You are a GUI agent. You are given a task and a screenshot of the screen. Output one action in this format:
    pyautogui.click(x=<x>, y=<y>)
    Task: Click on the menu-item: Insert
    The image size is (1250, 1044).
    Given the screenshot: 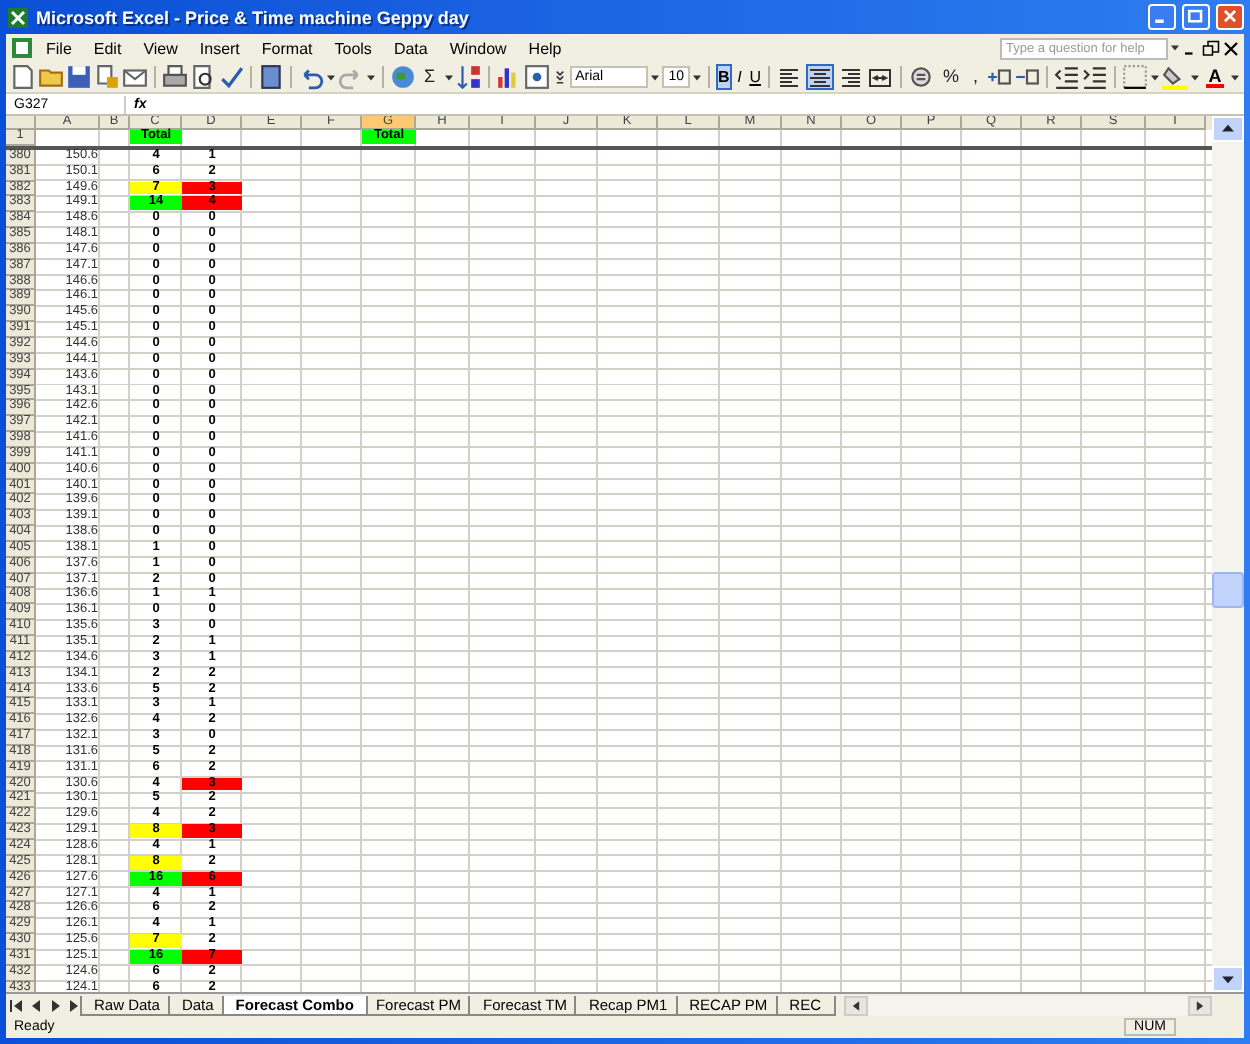 What is the action you would take?
    pyautogui.click(x=219, y=48)
    